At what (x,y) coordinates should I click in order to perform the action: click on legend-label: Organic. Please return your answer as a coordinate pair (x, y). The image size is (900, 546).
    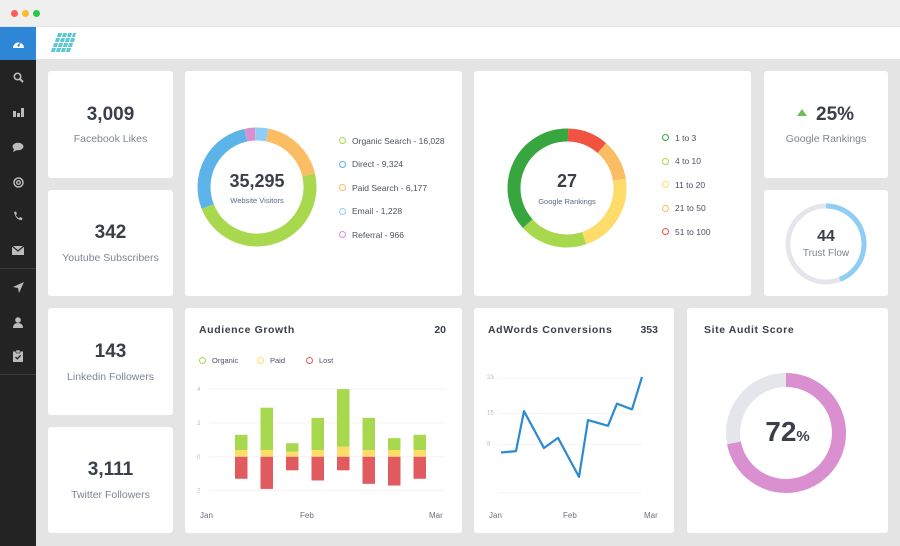
    Looking at the image, I should click on (225, 360).